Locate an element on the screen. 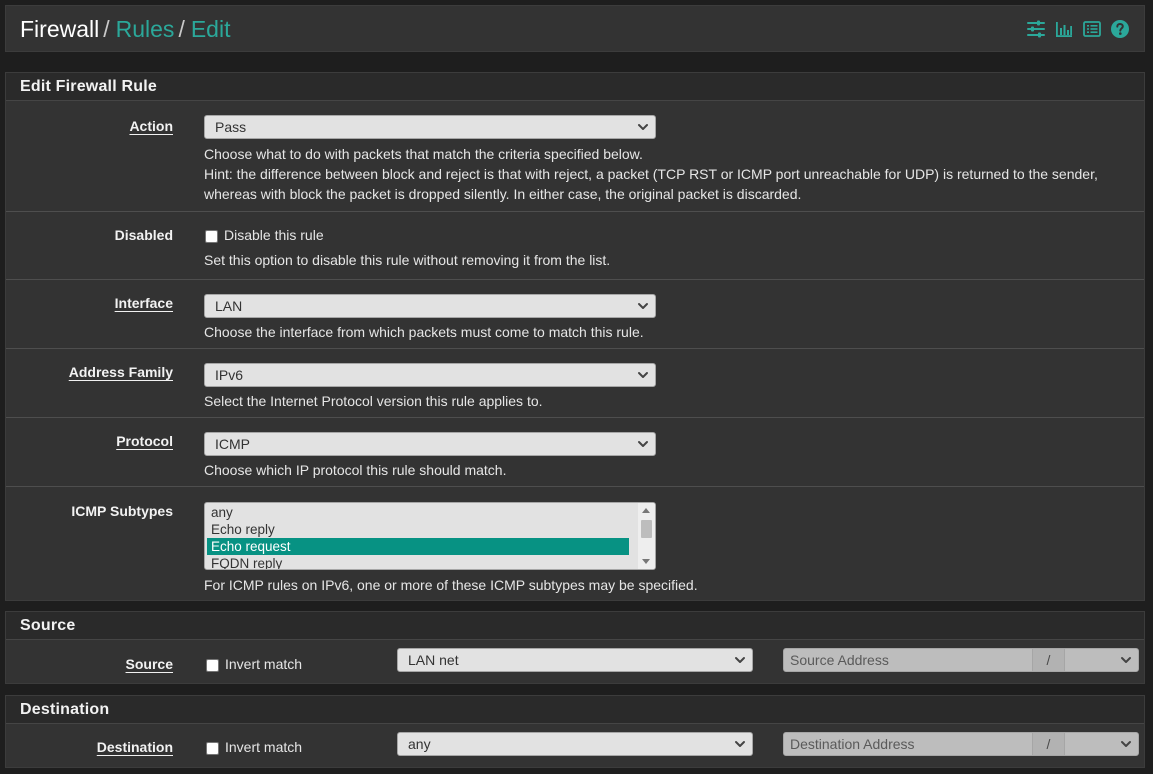 Image resolution: width=1153 pixels, height=774 pixels. destination-panel-title: Destination is located at coordinates (575, 710).